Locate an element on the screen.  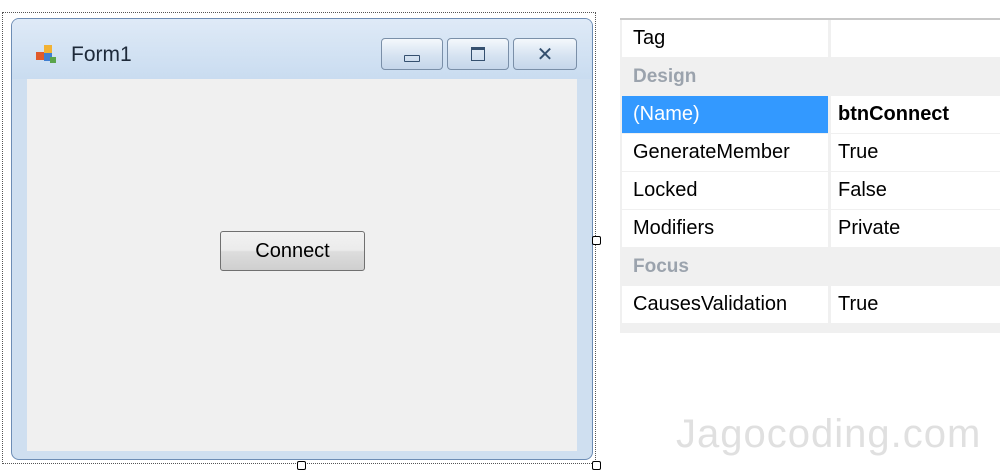
property-row-modifiers: Modifiers Private is located at coordinates (810, 229).